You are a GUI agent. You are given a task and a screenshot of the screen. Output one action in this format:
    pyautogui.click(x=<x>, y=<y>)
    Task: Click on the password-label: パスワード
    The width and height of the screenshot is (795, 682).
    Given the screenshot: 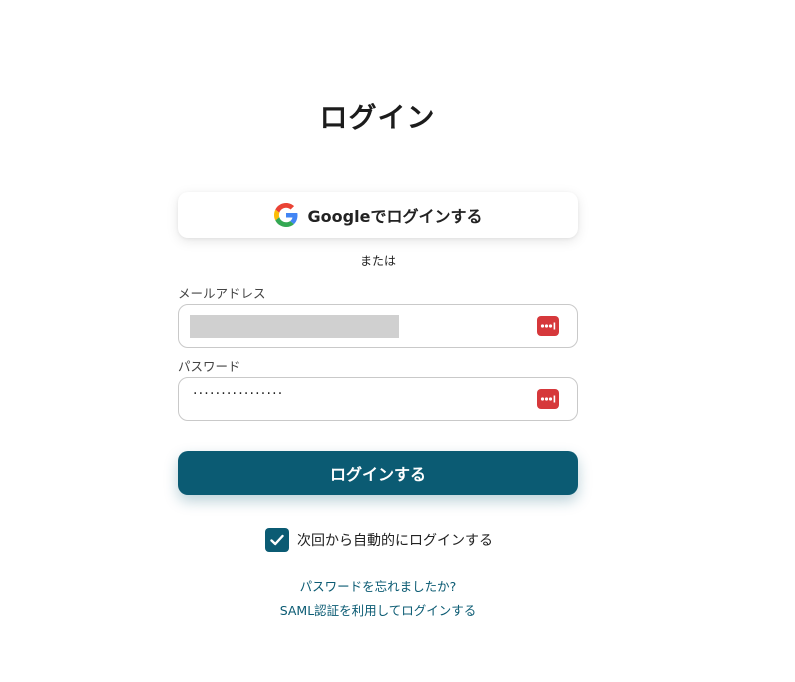 What is the action you would take?
    pyautogui.click(x=209, y=366)
    